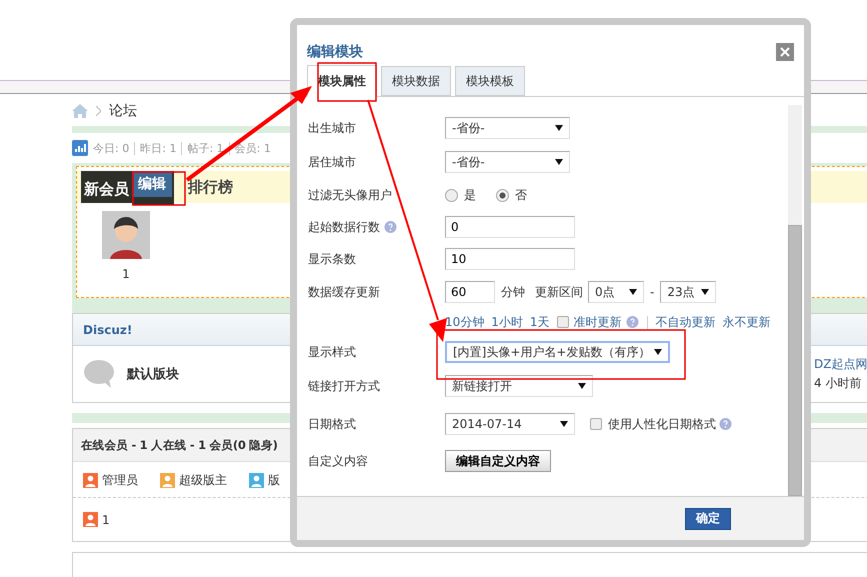 The height and width of the screenshot is (577, 867). What do you see at coordinates (98, 111) in the screenshot?
I see `chevron-icon` at bounding box center [98, 111].